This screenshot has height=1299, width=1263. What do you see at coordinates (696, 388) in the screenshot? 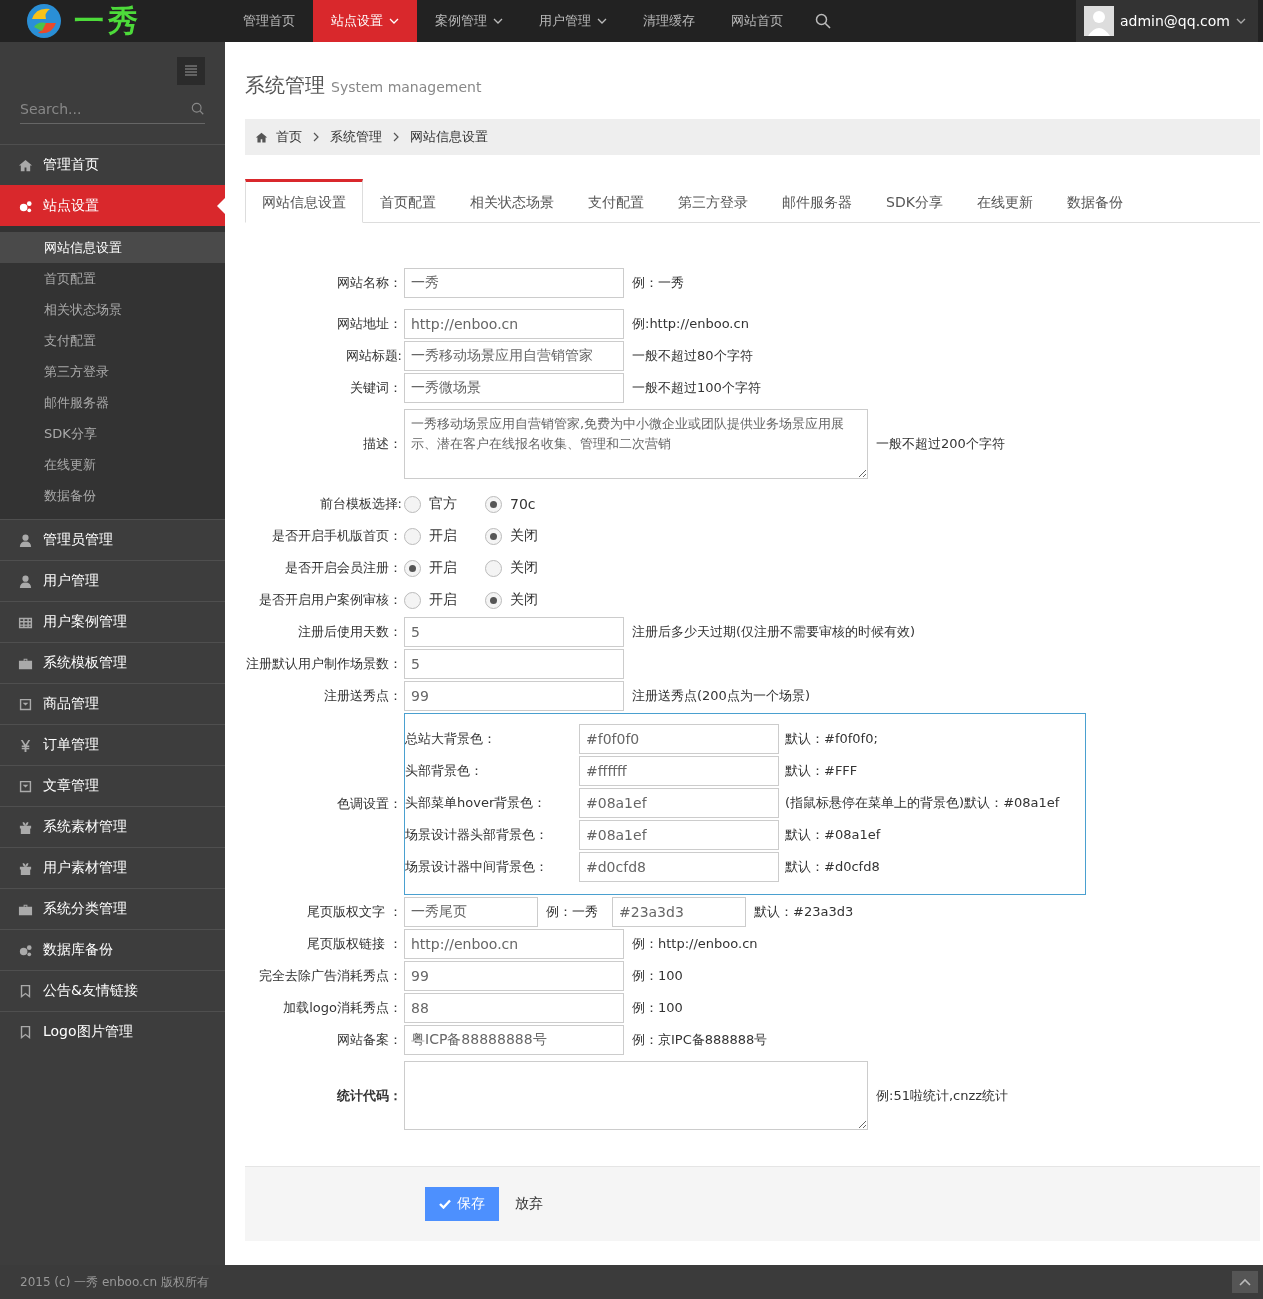
I see `field-hint: 一般不超过100个字符` at bounding box center [696, 388].